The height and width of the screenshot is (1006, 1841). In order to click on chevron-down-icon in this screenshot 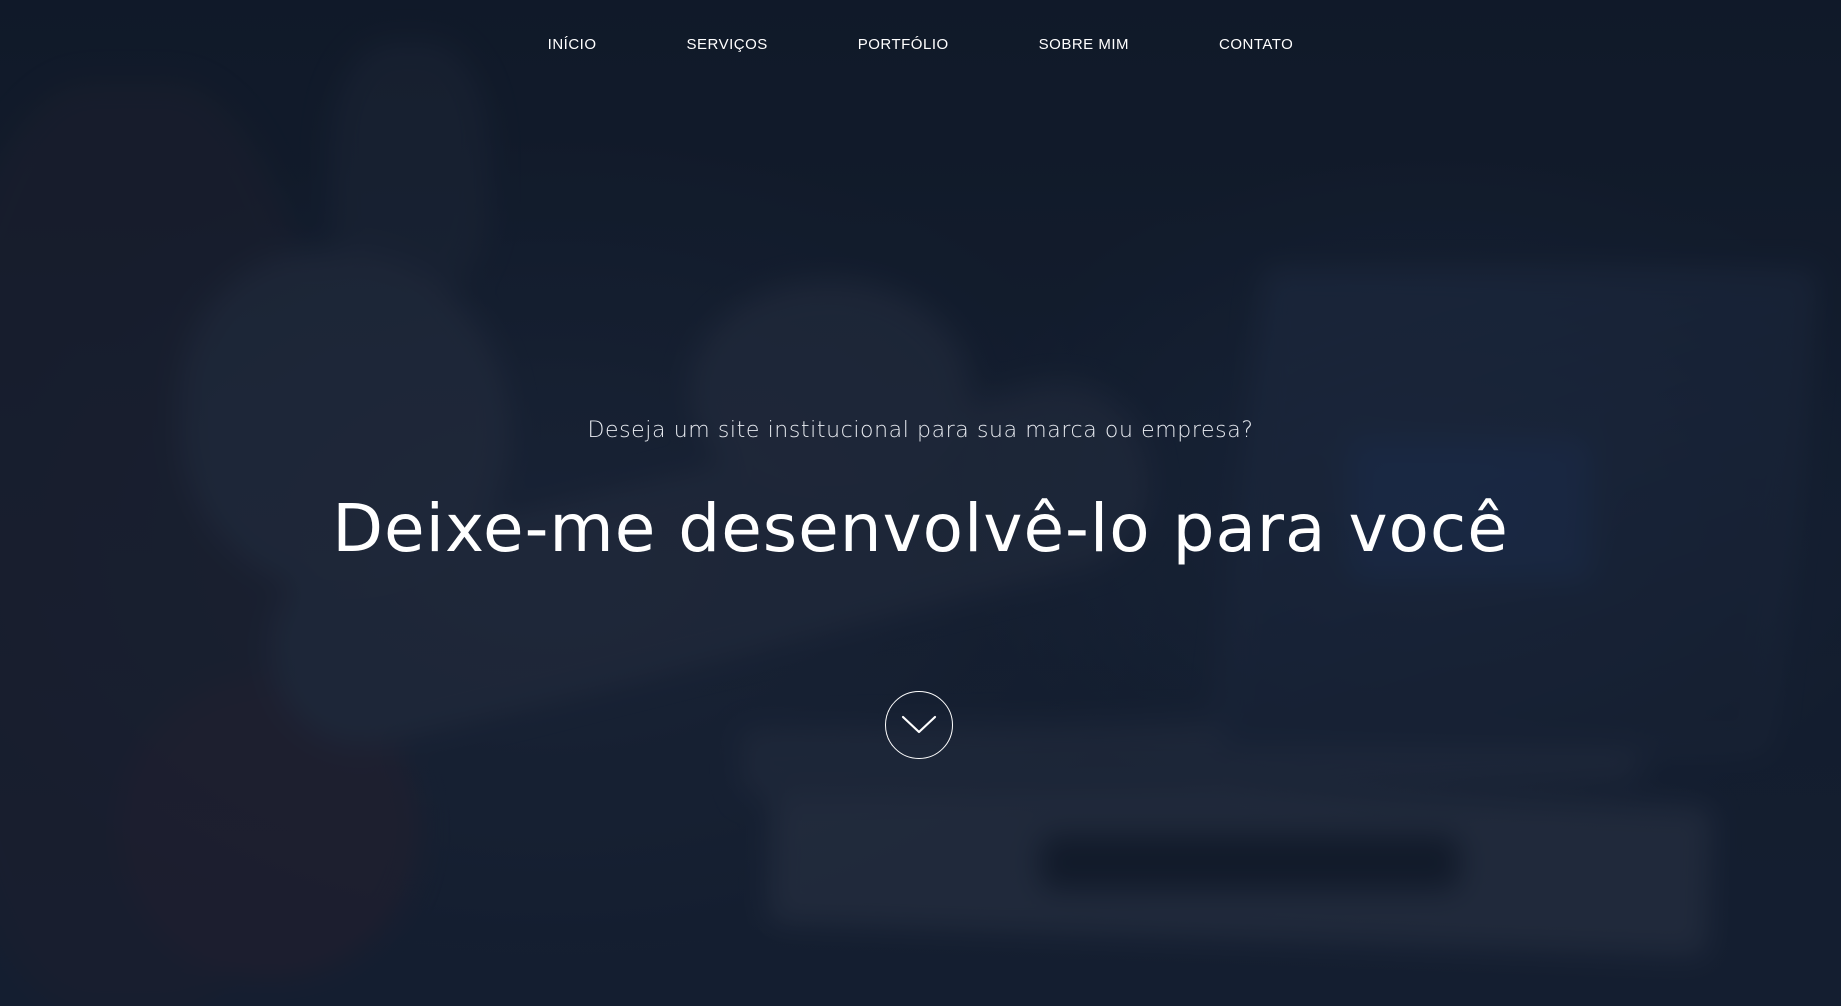, I will do `click(919, 724)`.